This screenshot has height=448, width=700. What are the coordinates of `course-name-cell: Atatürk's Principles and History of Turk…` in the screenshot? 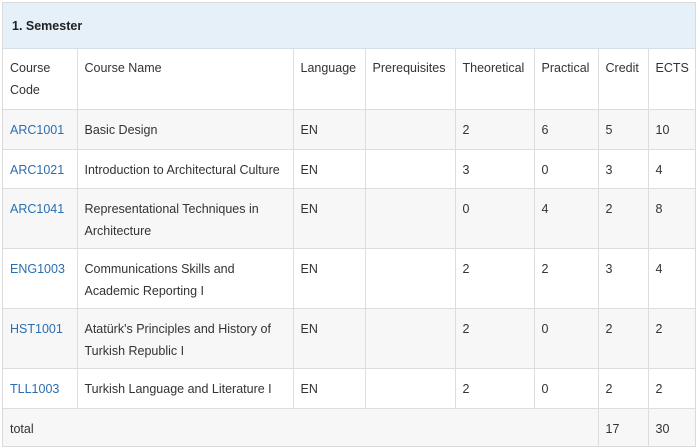 It's located at (185, 338).